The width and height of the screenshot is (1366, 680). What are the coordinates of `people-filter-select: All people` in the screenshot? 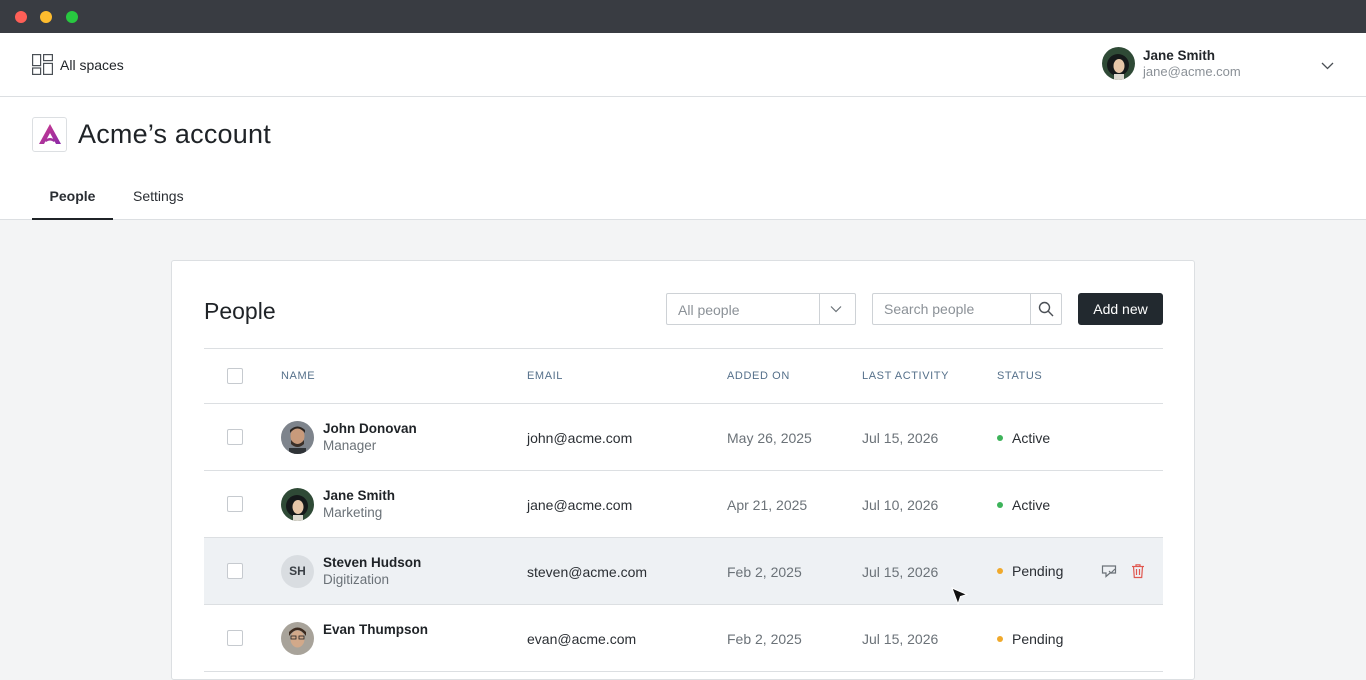 It's located at (761, 309).